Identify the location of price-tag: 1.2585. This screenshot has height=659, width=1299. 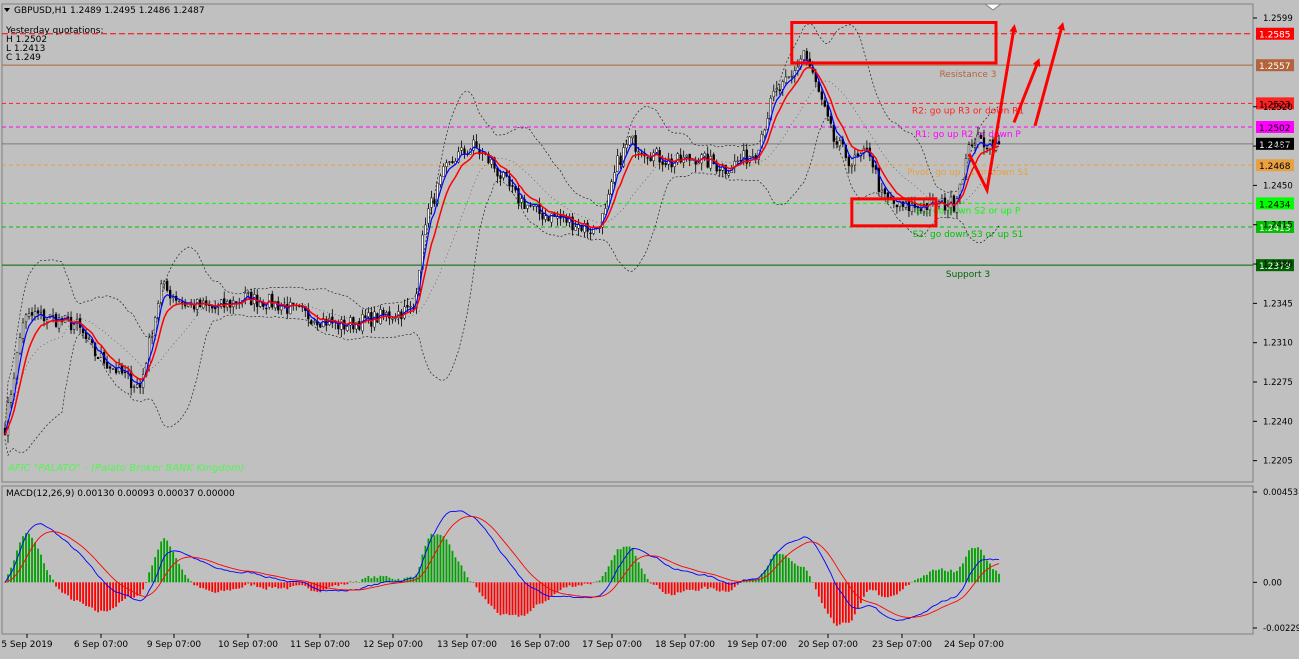
(1275, 34).